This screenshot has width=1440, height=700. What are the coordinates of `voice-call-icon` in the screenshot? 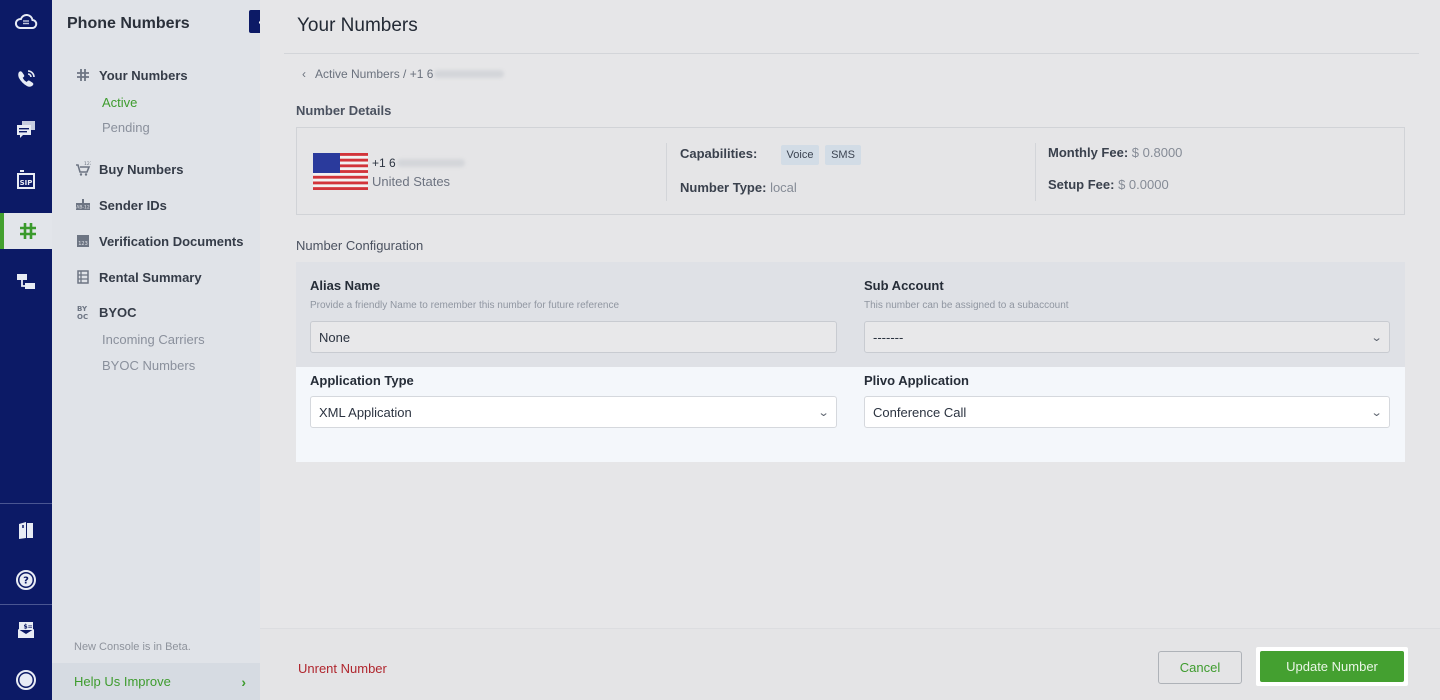 It's located at (26, 78).